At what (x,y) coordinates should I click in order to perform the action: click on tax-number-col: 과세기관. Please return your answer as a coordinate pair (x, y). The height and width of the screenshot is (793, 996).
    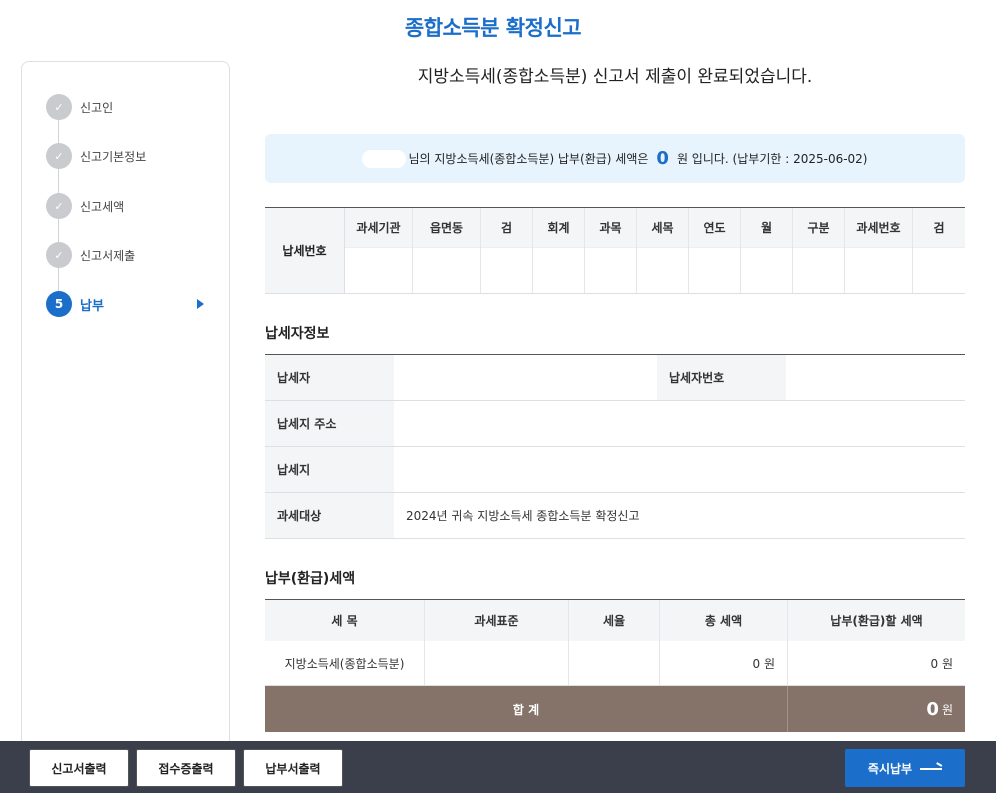
    Looking at the image, I should click on (379, 250).